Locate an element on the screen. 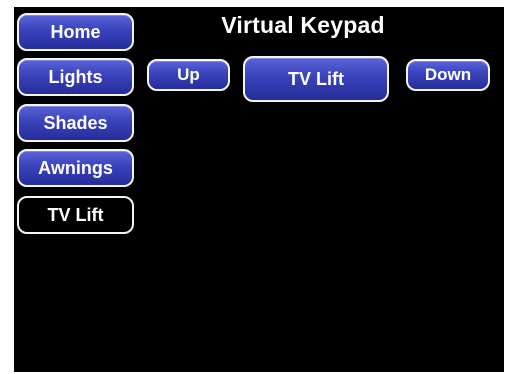 The image size is (507, 374). up-button-label: Up is located at coordinates (188, 74).